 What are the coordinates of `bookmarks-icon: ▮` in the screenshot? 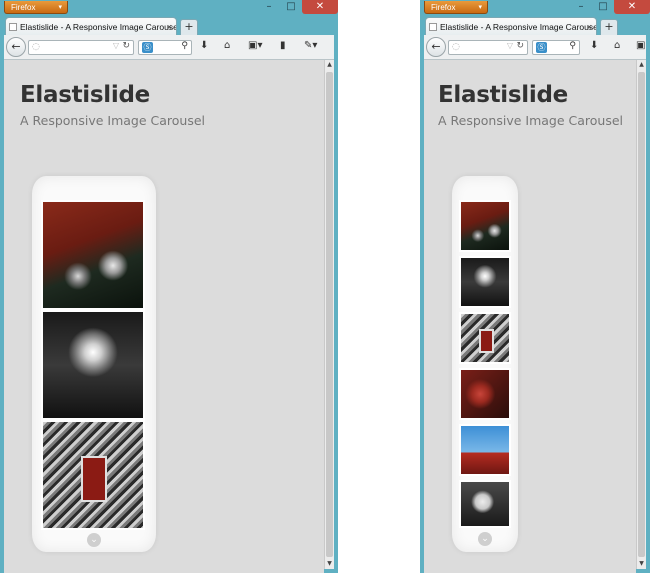 It's located at (283, 45).